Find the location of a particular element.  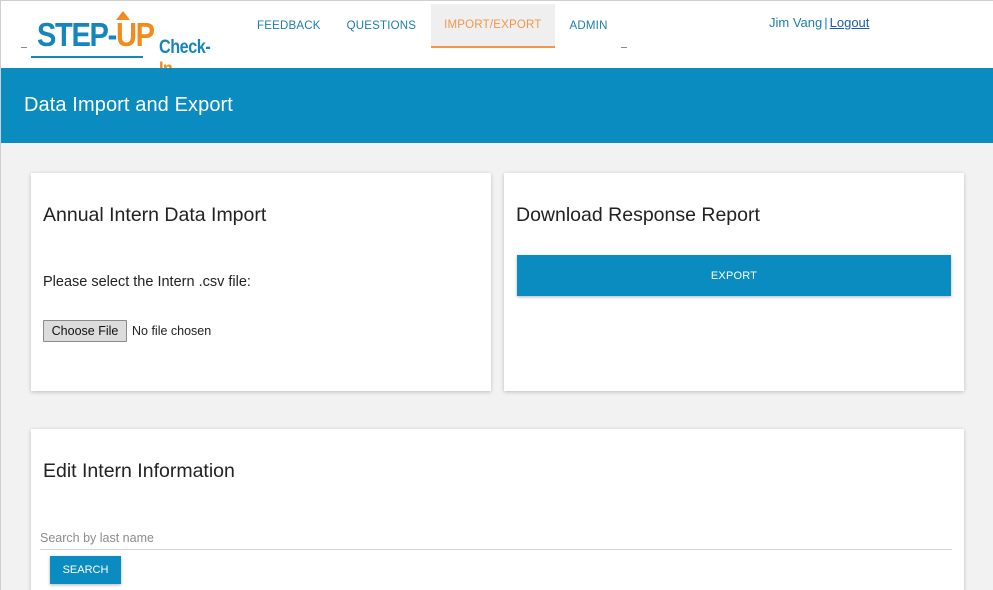

user-name: Jim Vang is located at coordinates (796, 22).